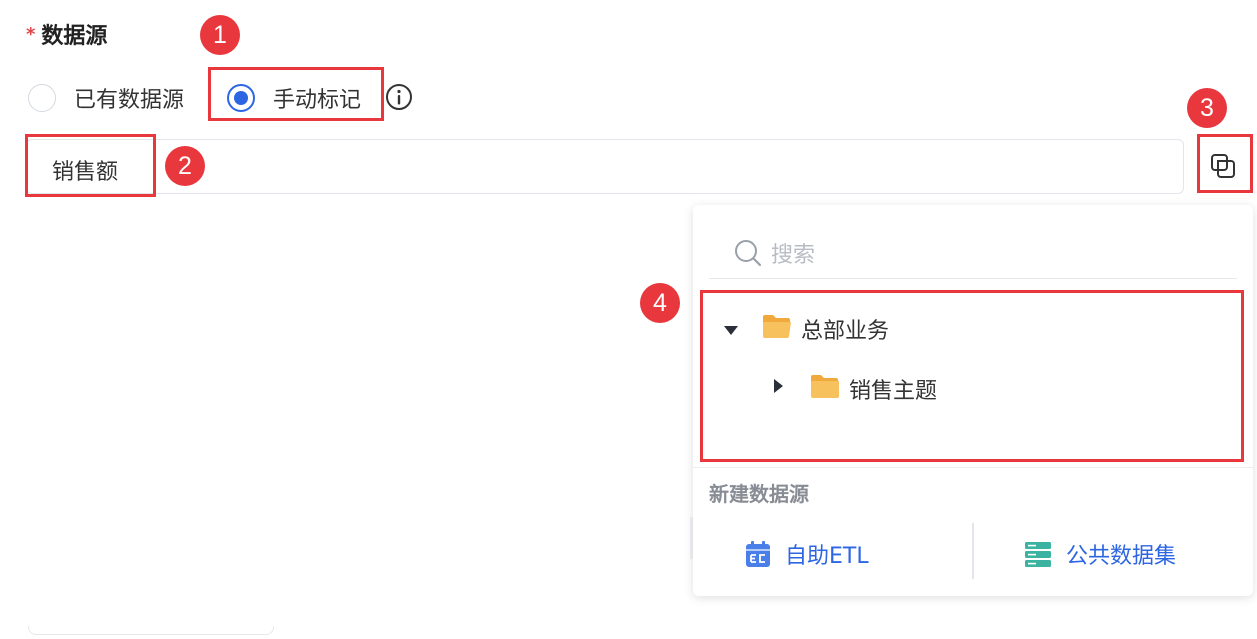 This screenshot has width=1257, height=639. I want to click on required-mark: *, so click(31, 34).